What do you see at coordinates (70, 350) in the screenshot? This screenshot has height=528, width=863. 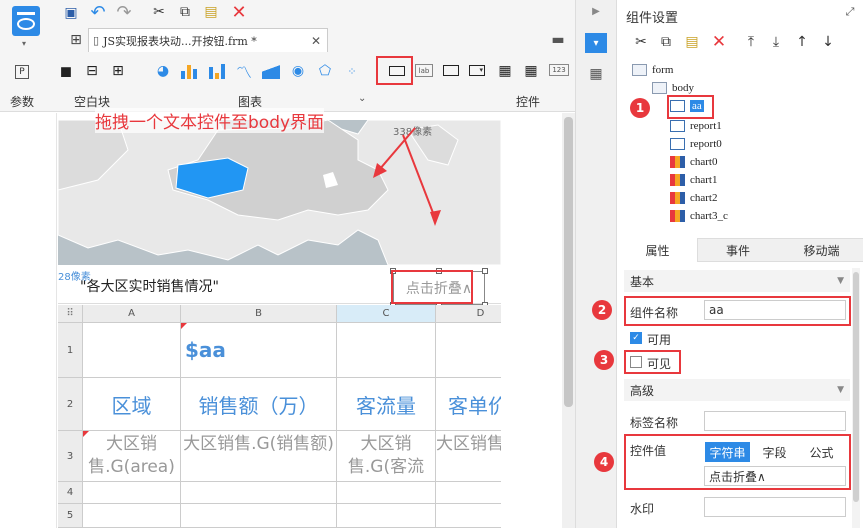 I see `row-header: 1` at bounding box center [70, 350].